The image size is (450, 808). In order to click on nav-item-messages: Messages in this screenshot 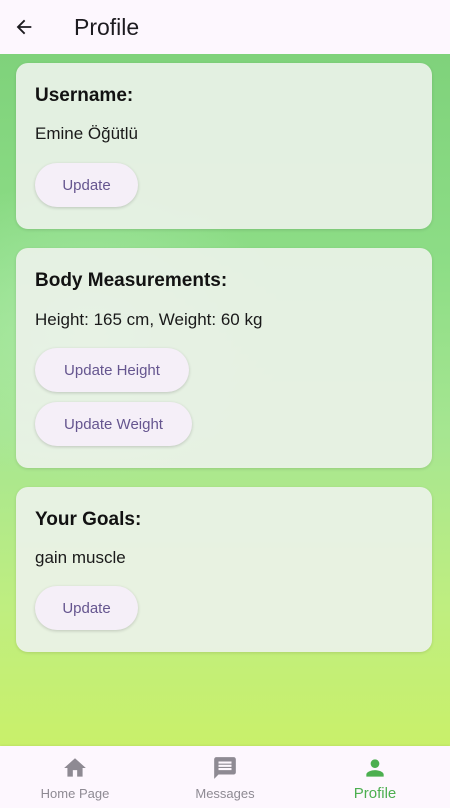, I will do `click(225, 777)`.